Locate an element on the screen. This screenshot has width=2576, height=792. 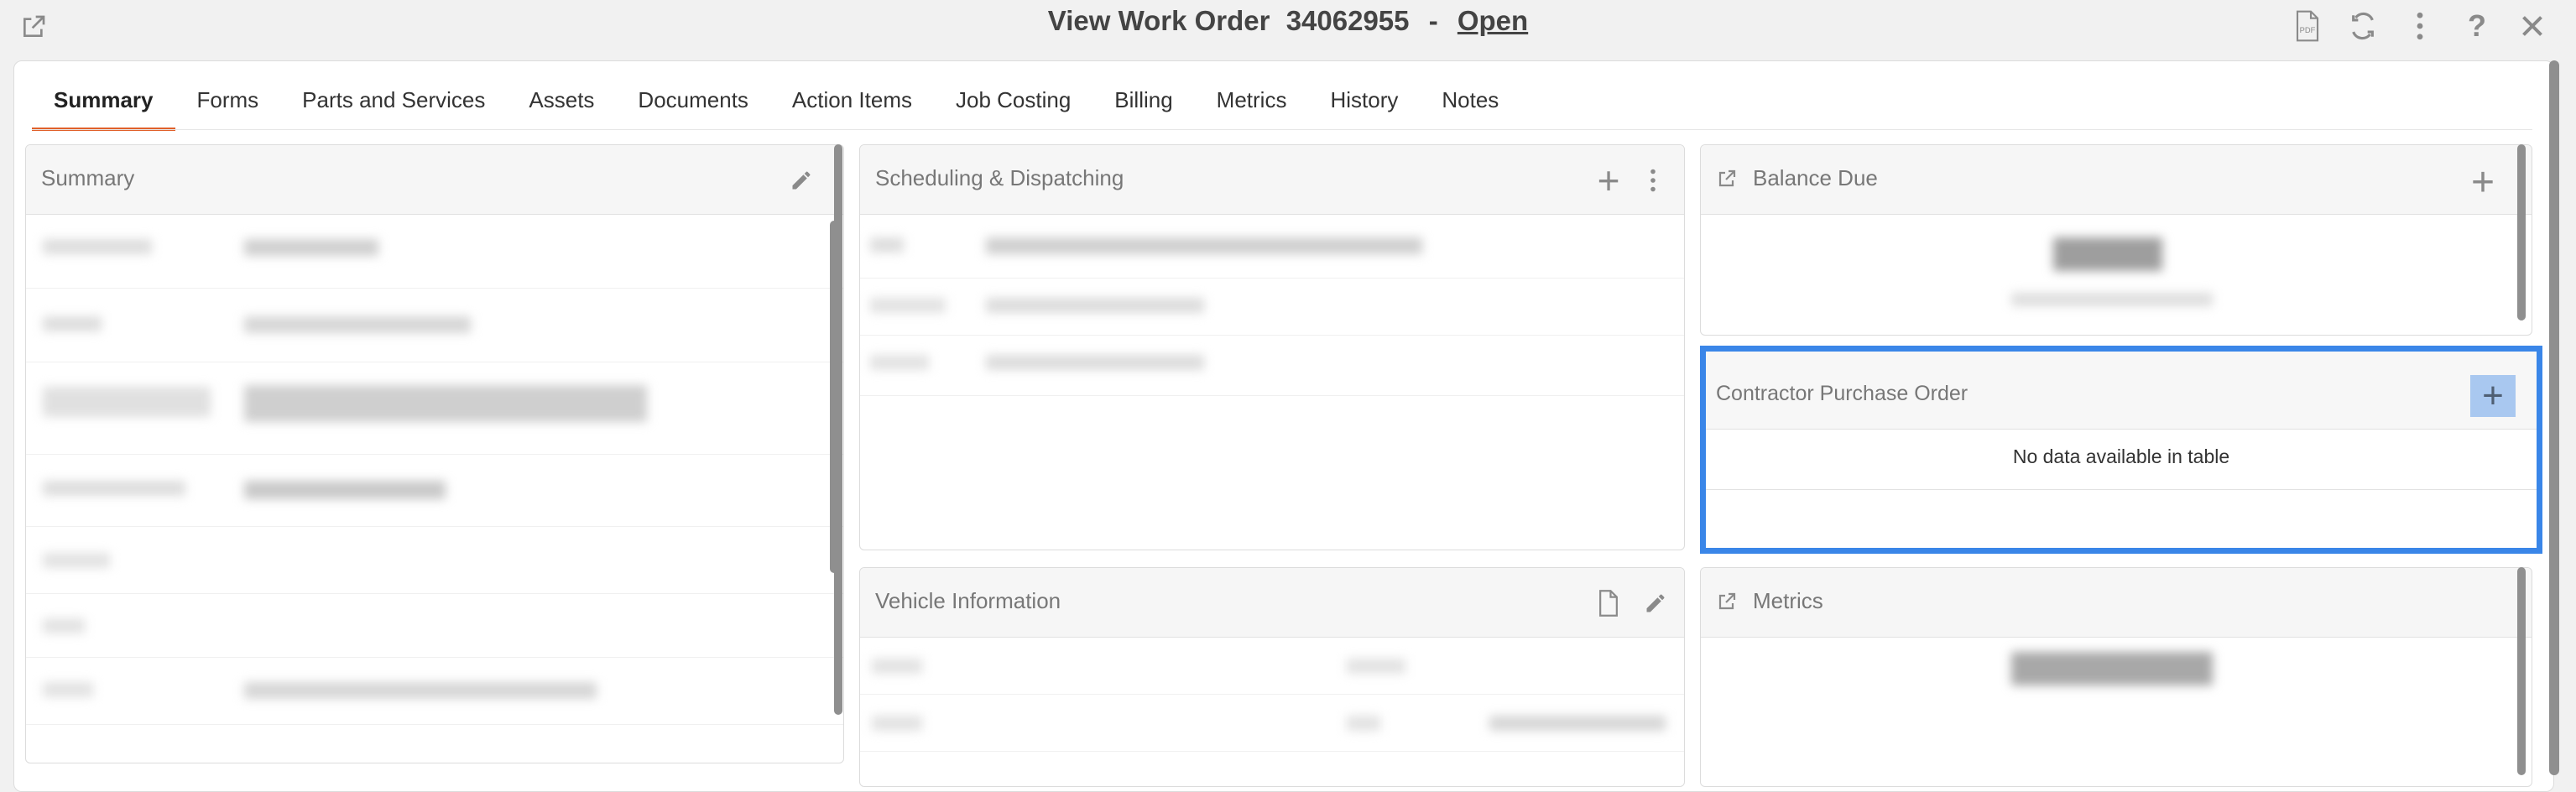
tab-action-items: Action Items is located at coordinates (852, 106).